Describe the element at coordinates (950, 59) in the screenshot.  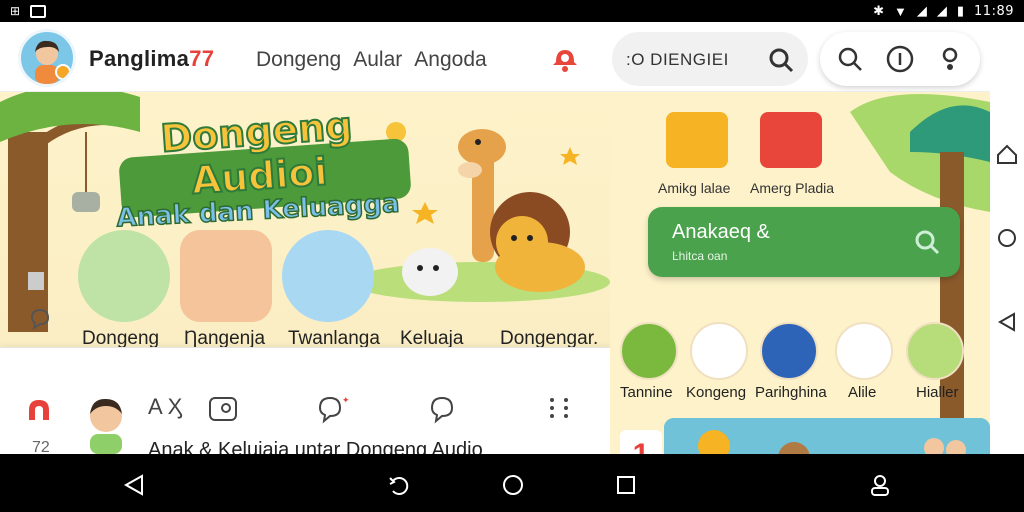
I see `location-icon` at that location.